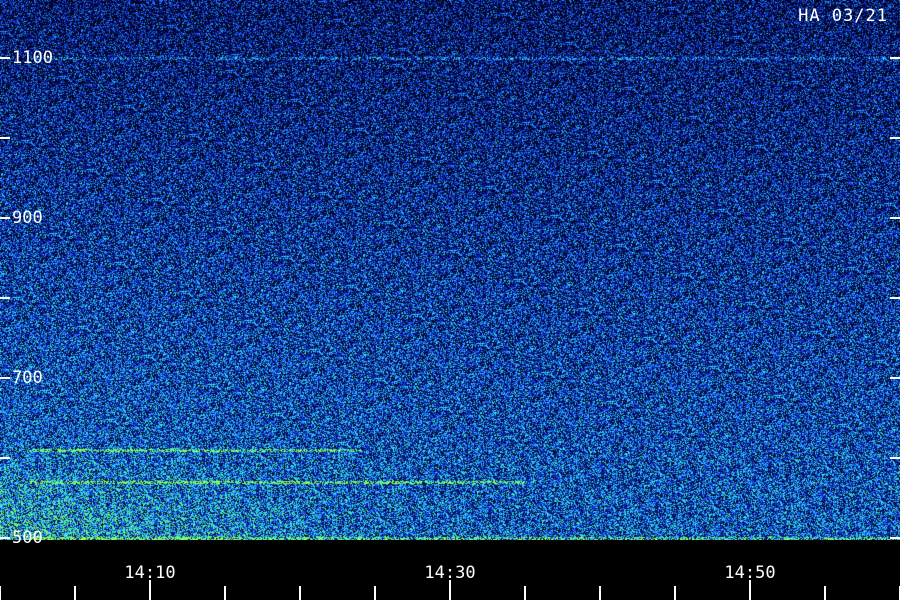 This screenshot has height=600, width=900. I want to click on x-tick-label: 14:10, so click(149, 573).